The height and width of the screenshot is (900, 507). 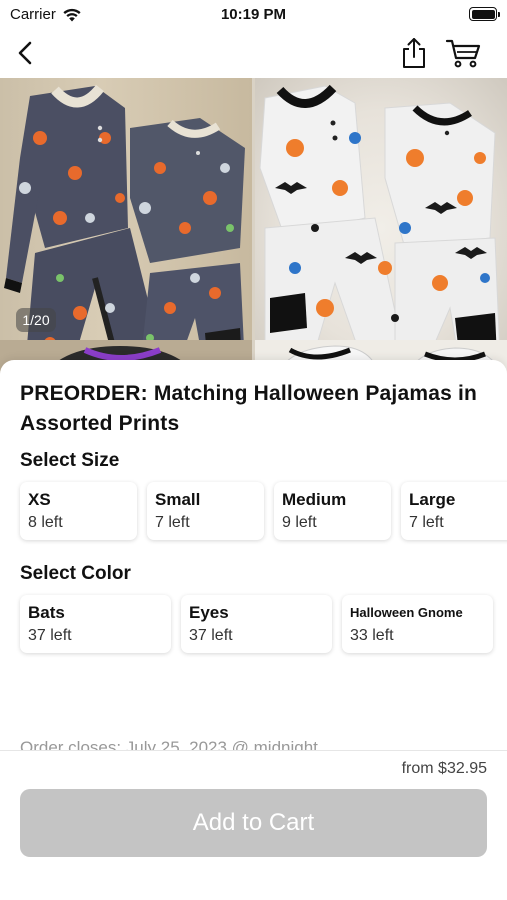 I want to click on order-closes-text: Order closes: July 25, 2023 @ midnight, so click(x=169, y=744).